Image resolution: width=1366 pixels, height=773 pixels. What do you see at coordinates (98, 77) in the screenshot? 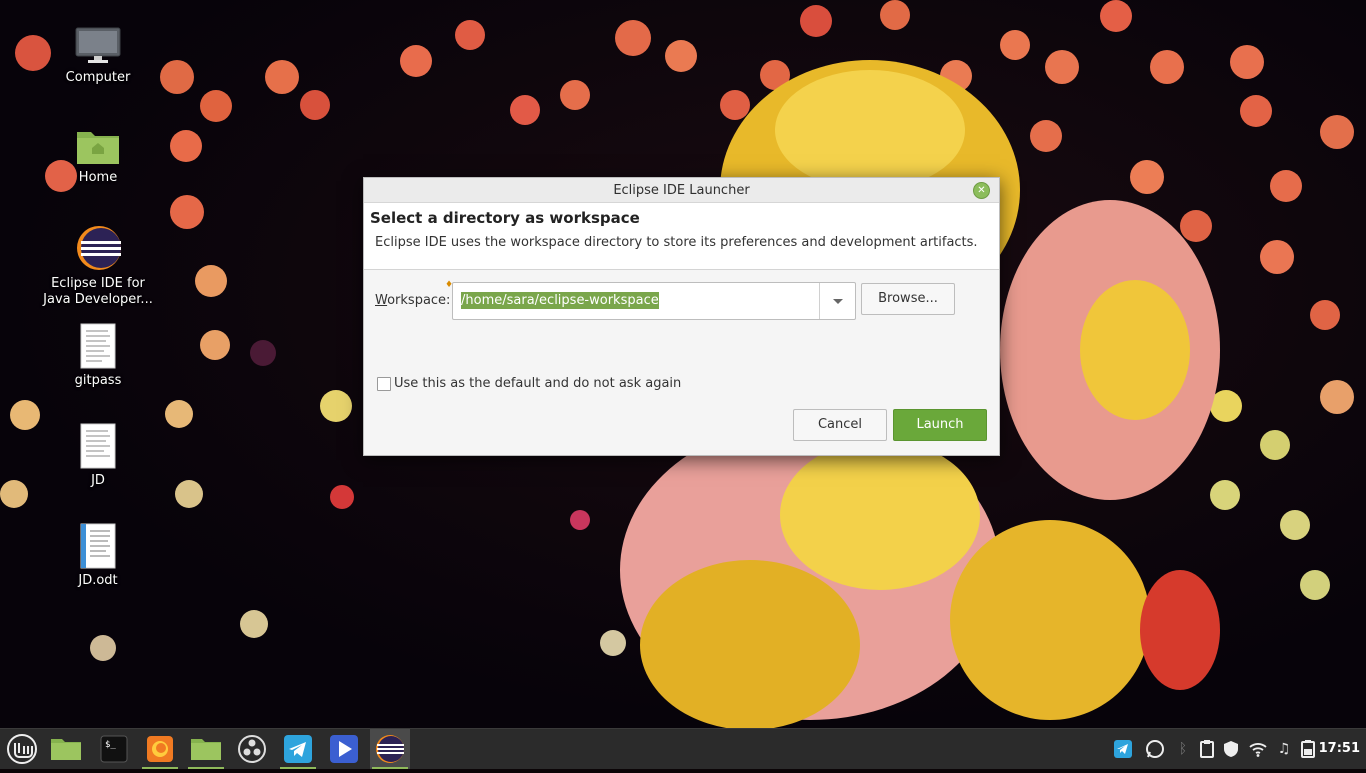
I see `desktop-icon-label: Computer` at bounding box center [98, 77].